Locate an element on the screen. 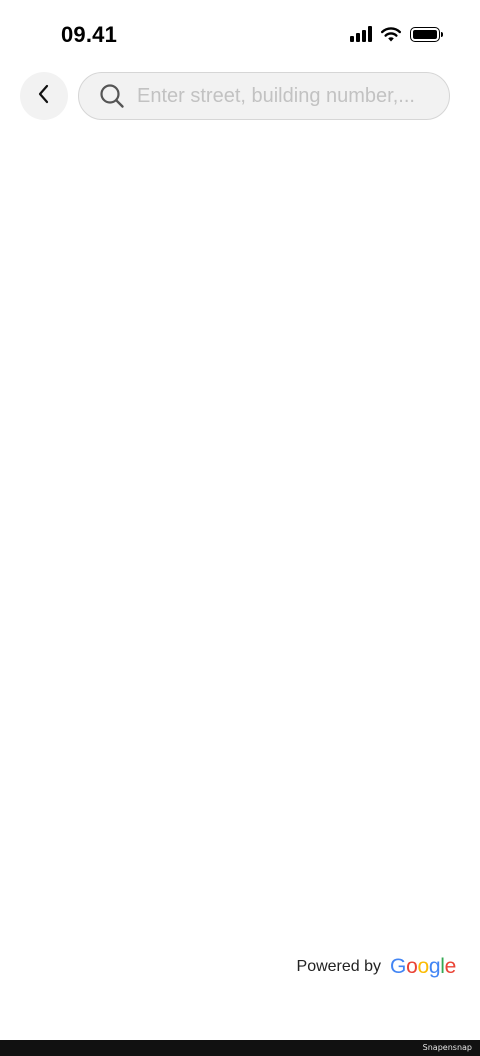  chevron-left-icon is located at coordinates (44, 96).